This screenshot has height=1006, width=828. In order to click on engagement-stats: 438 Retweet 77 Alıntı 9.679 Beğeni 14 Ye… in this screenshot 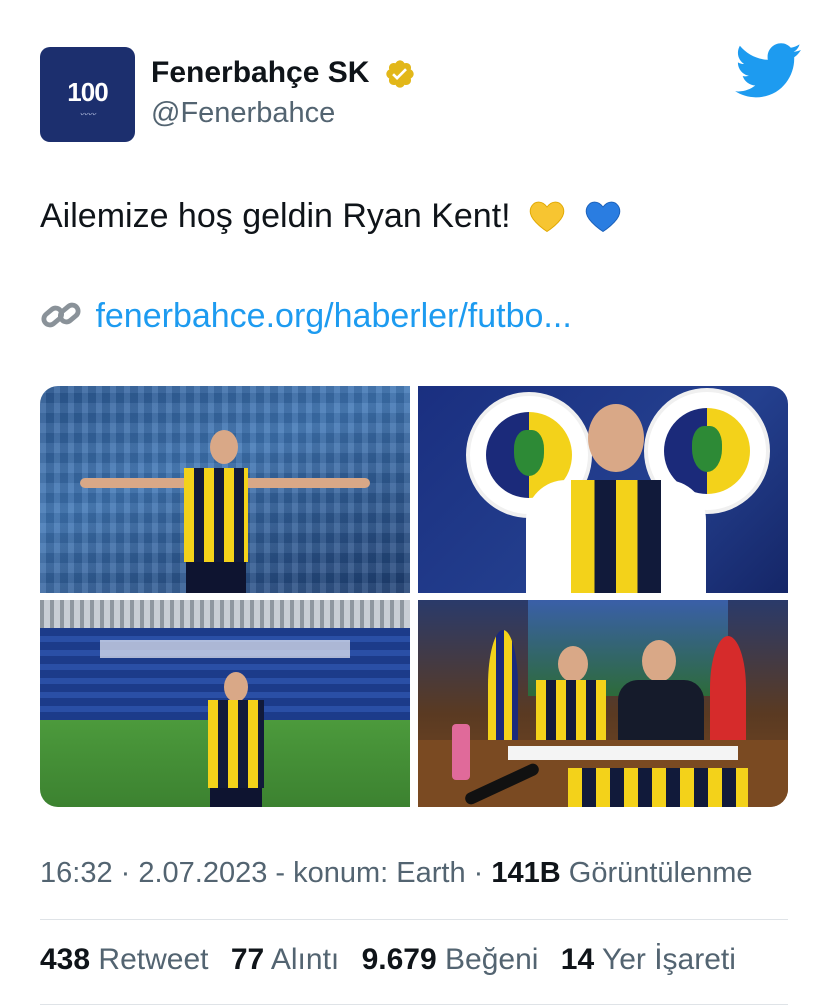, I will do `click(395, 960)`.